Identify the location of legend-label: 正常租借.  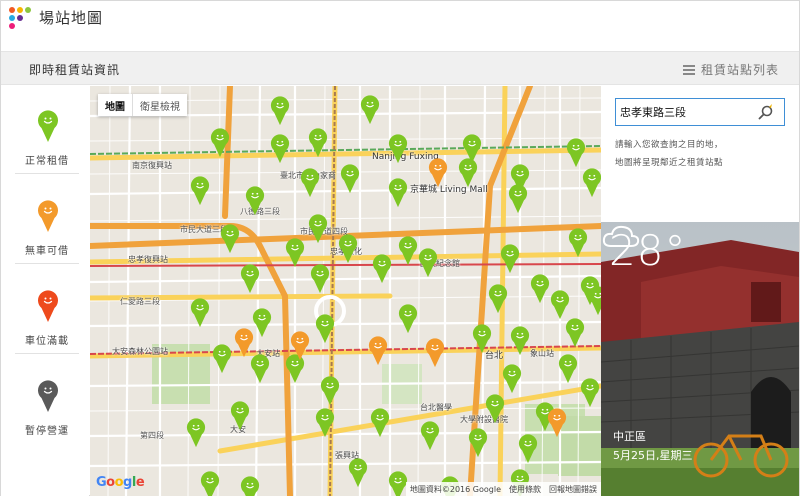
(47, 161).